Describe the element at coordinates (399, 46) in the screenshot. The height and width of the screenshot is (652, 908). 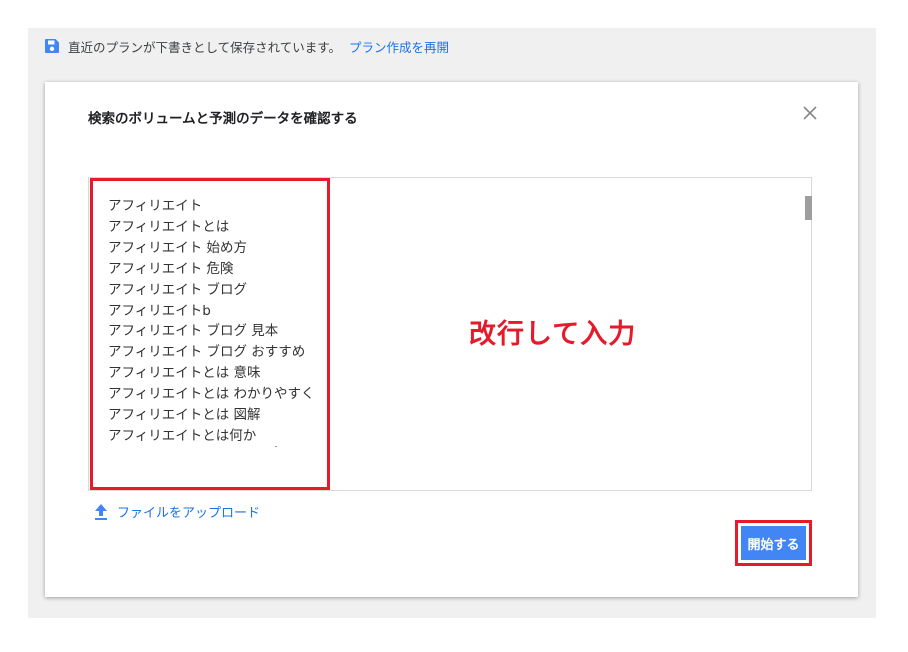
I see `resume-plan-link: プラン作成を再開` at that location.